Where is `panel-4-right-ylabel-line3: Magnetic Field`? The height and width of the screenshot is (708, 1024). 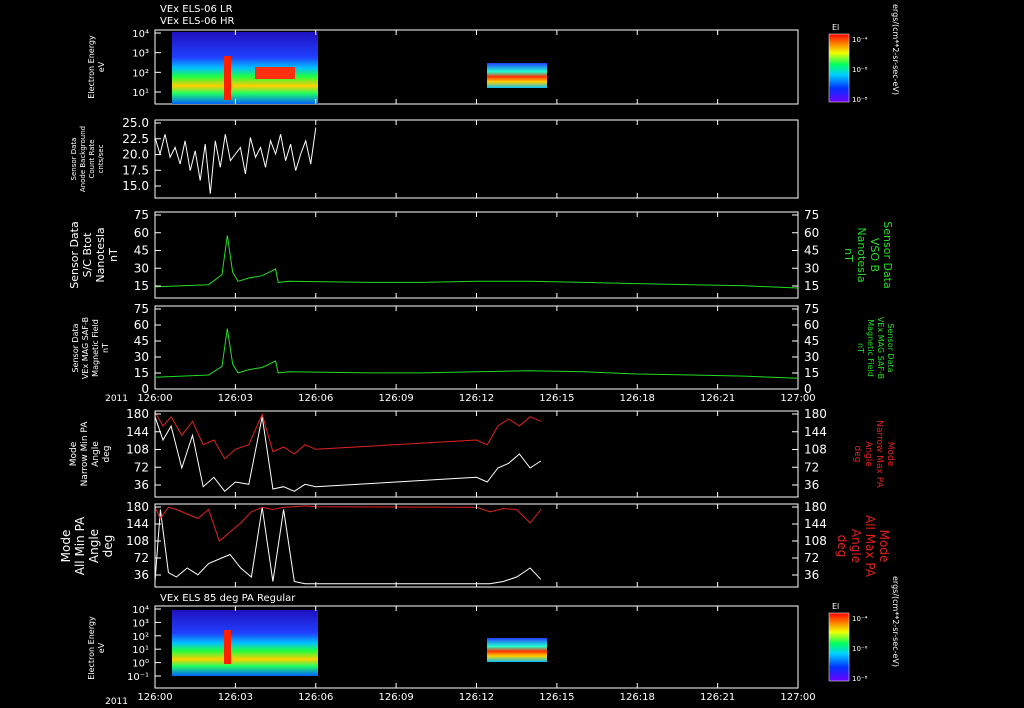
panel-4-right-ylabel-line3: Magnetic Field is located at coordinates (870, 348).